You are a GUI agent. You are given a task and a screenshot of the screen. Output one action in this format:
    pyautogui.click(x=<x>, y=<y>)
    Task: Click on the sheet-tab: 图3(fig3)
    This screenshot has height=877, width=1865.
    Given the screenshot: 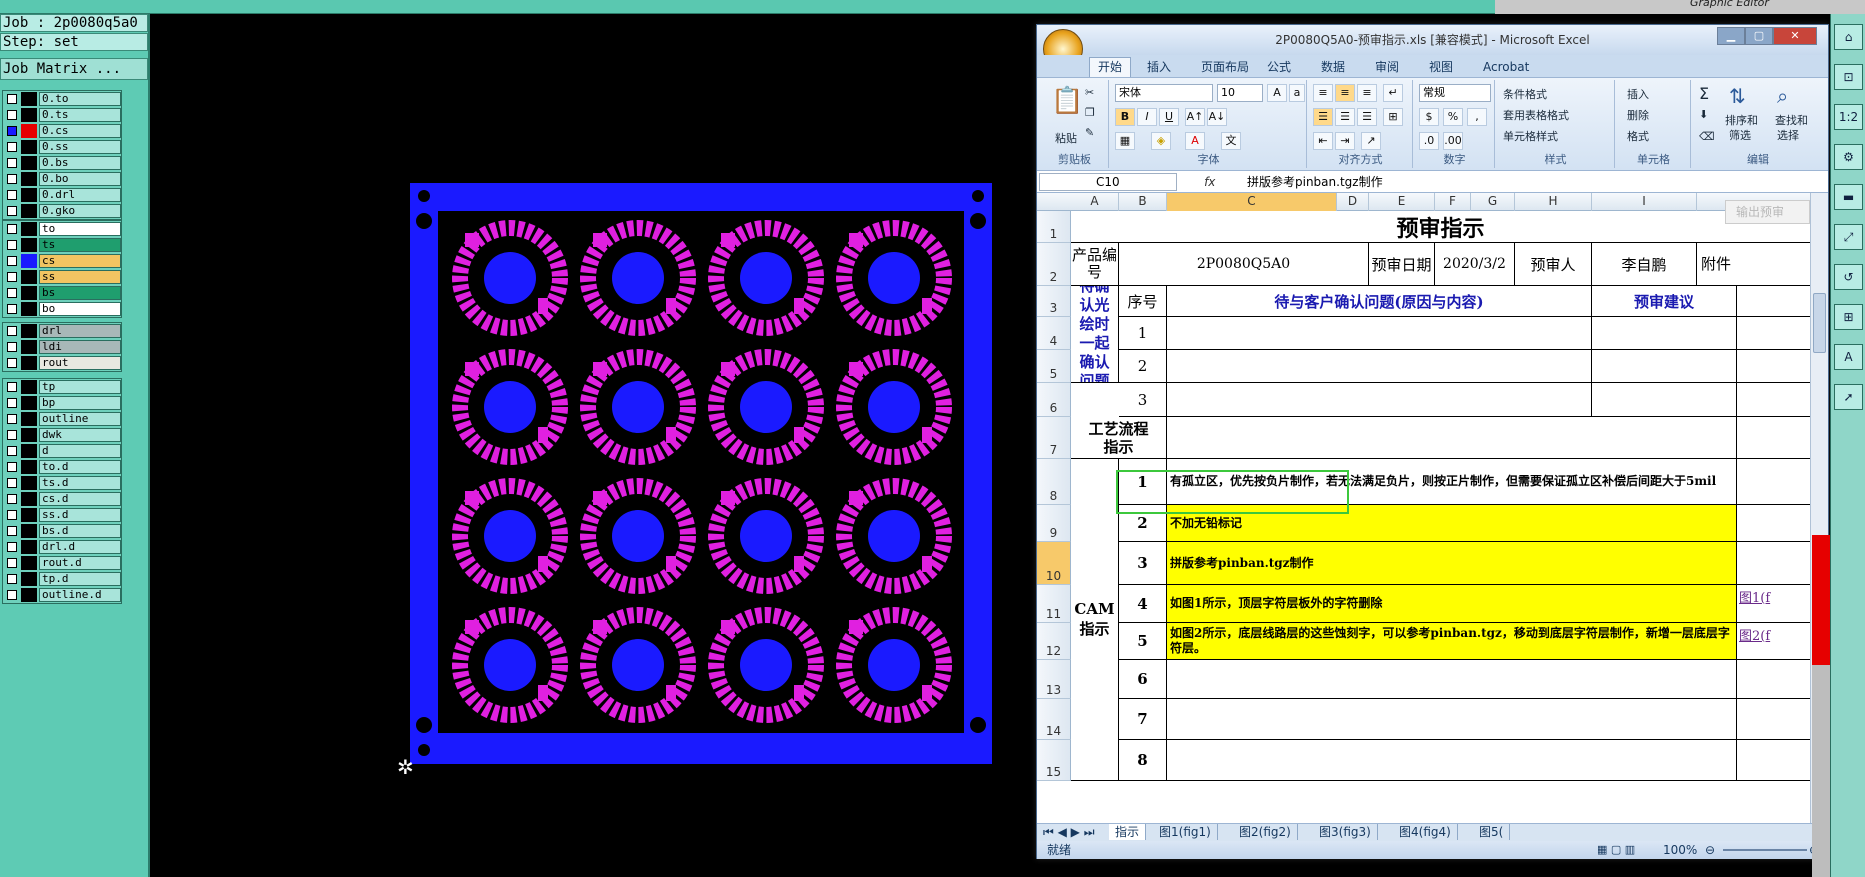 What is the action you would take?
    pyautogui.click(x=1345, y=832)
    